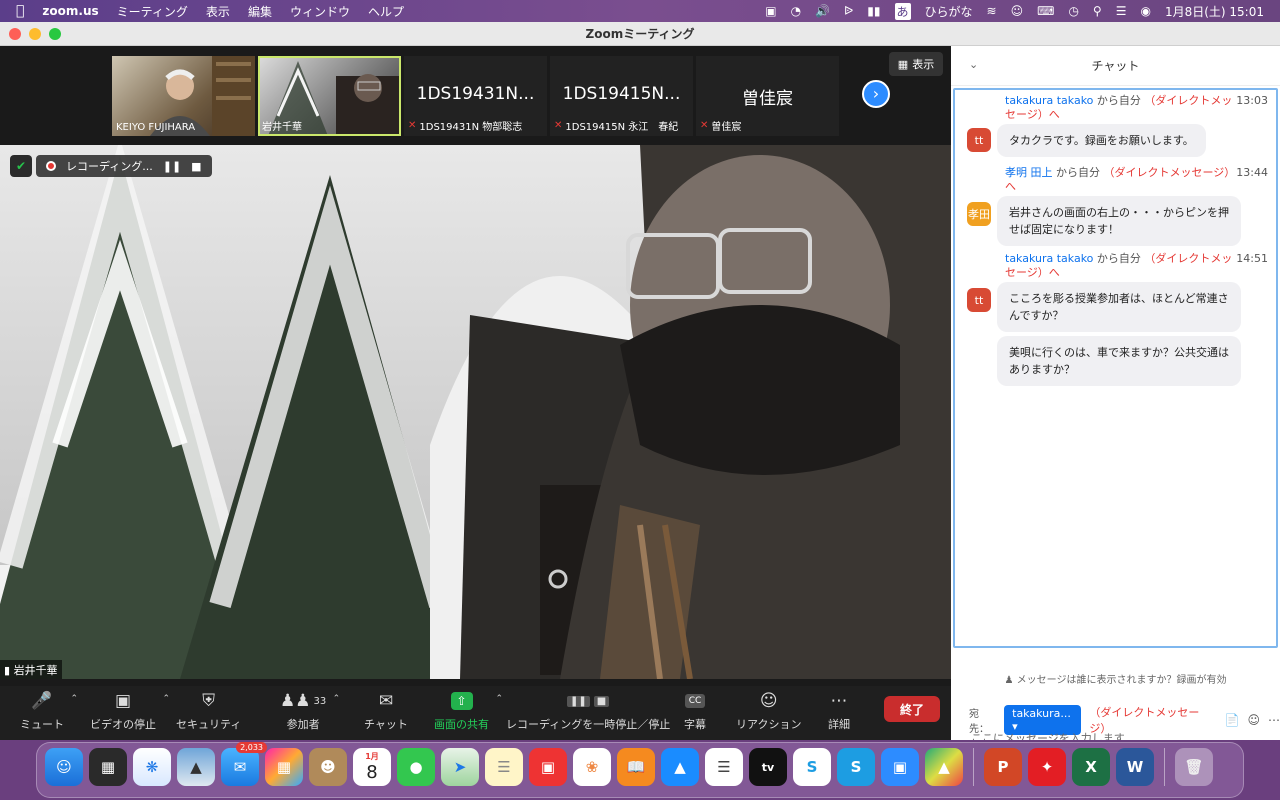 The image size is (1280, 800). Describe the element at coordinates (992, 11) in the screenshot. I see `wifi-icon: ≋` at that location.